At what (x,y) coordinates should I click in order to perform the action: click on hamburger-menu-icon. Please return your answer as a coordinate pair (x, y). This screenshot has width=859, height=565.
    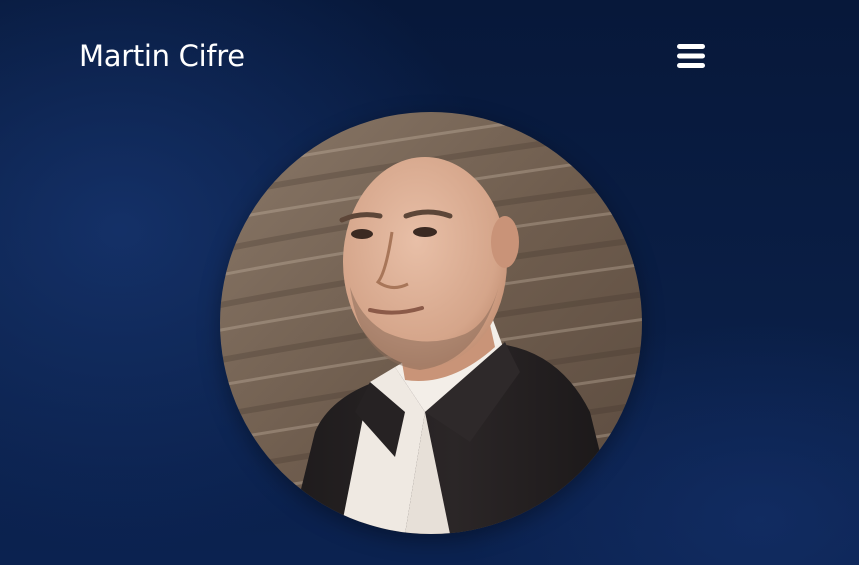
    Looking at the image, I should click on (691, 56).